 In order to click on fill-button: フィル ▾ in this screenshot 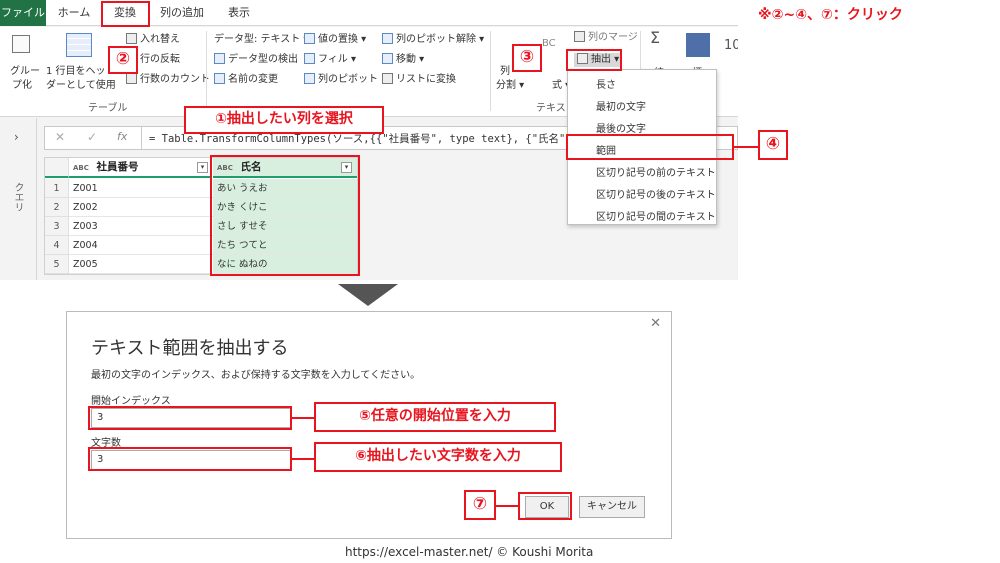, I will do `click(330, 60)`.